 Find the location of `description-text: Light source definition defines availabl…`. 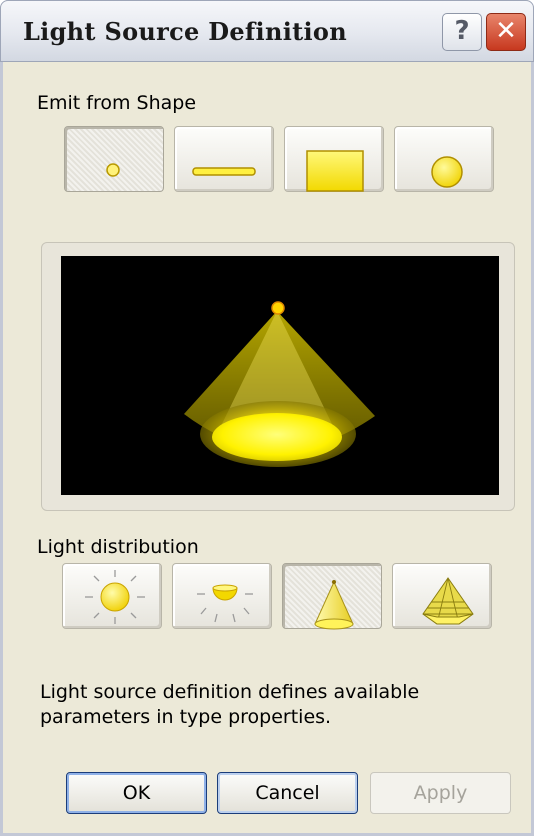

description-text: Light source definition defines availabl… is located at coordinates (230, 704).